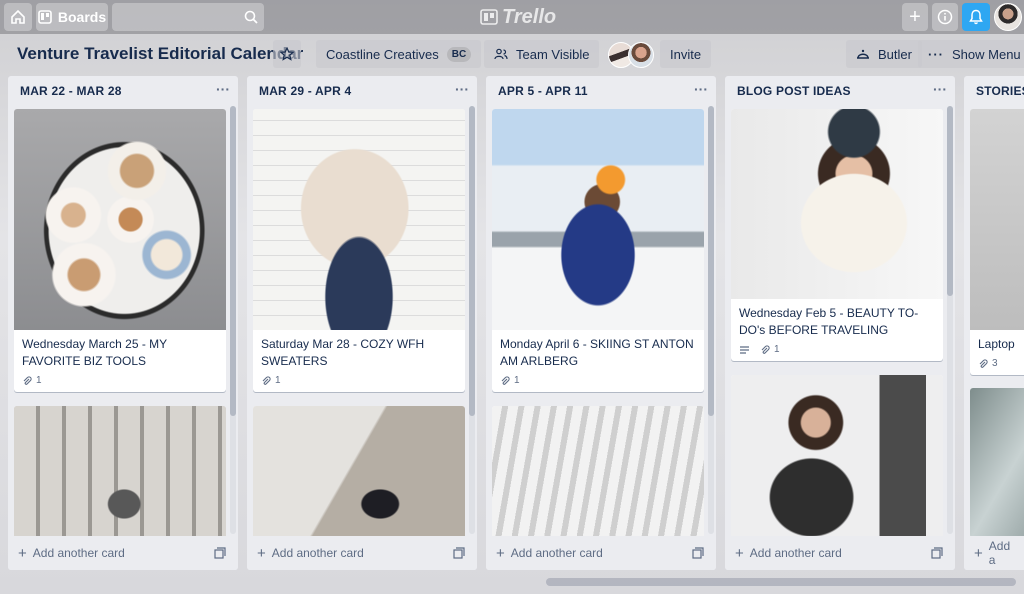 The width and height of the screenshot is (1024, 594). I want to click on member-avatar, so click(641, 55).